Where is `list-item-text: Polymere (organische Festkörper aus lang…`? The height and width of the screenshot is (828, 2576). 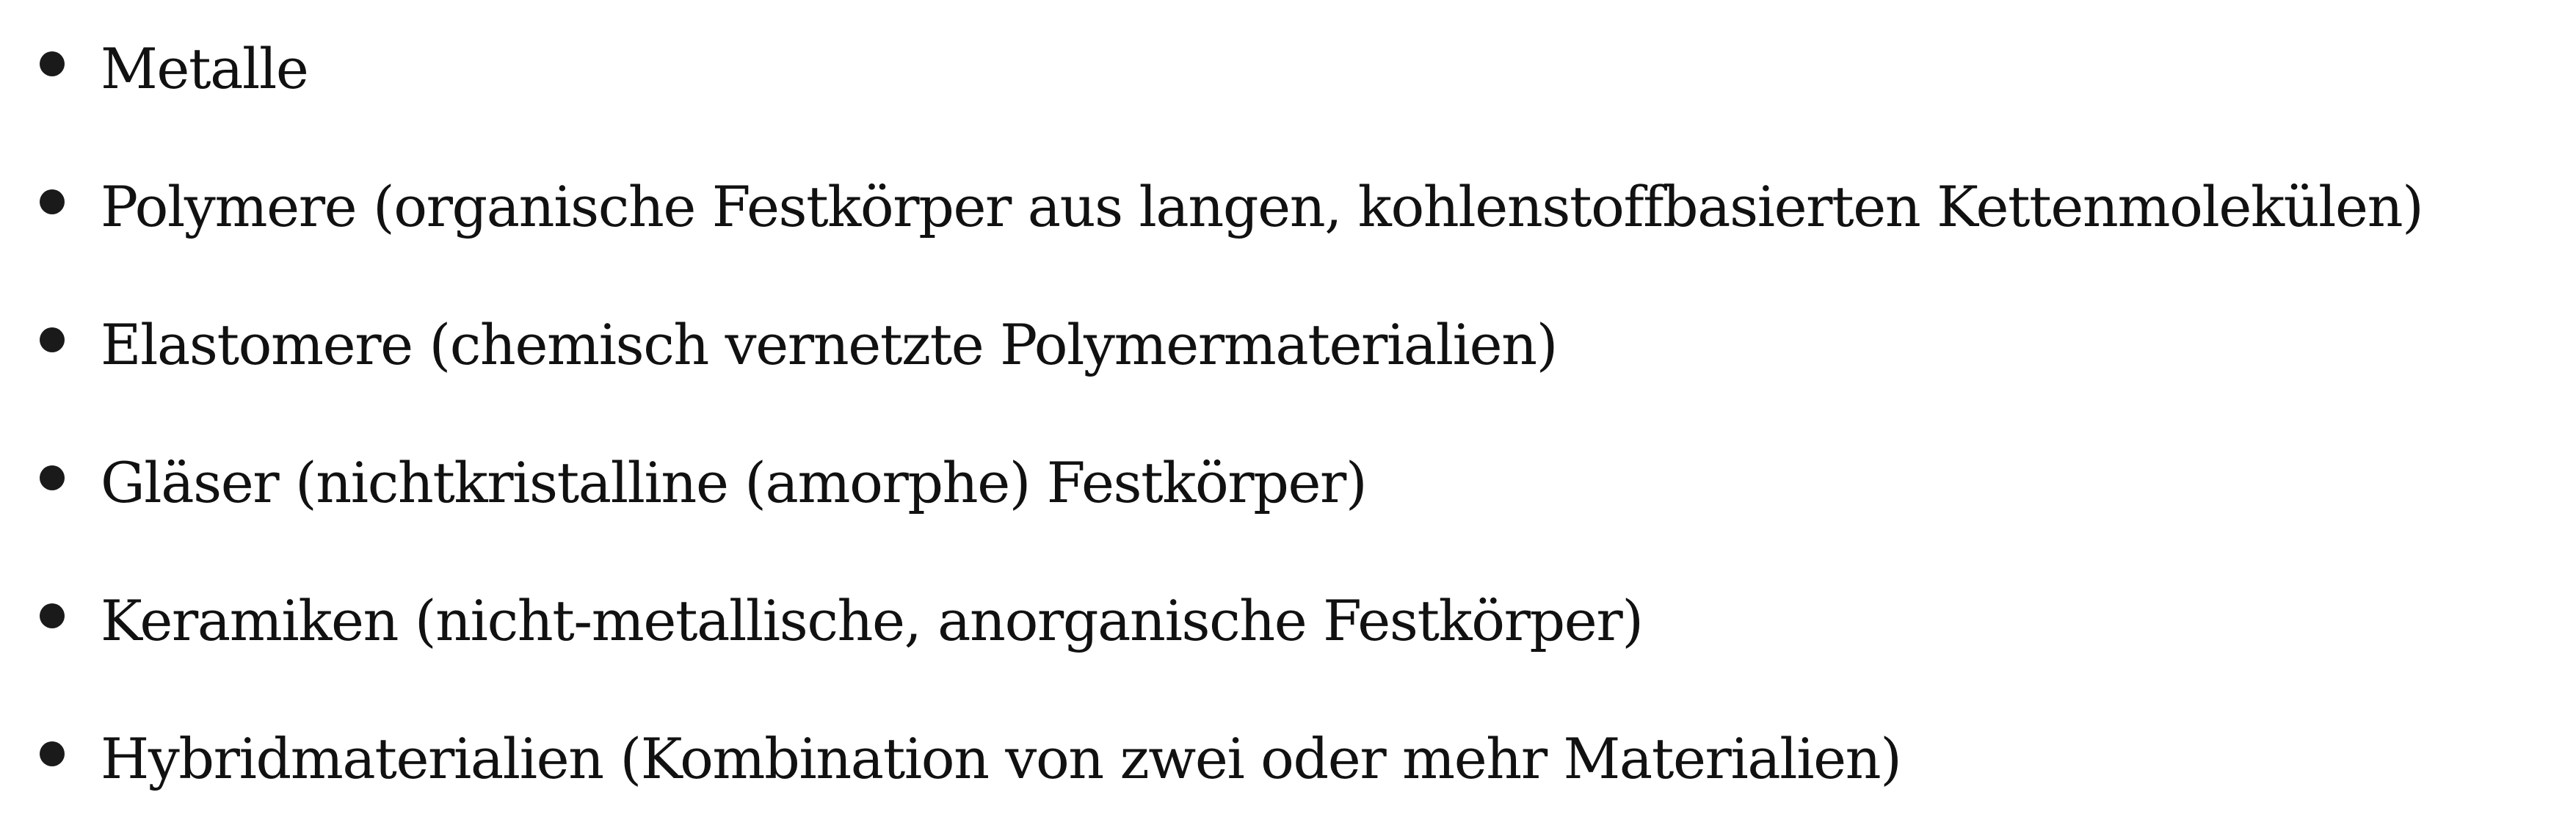
list-item-text: Polymere (organische Festkörper aus lang… is located at coordinates (1263, 207).